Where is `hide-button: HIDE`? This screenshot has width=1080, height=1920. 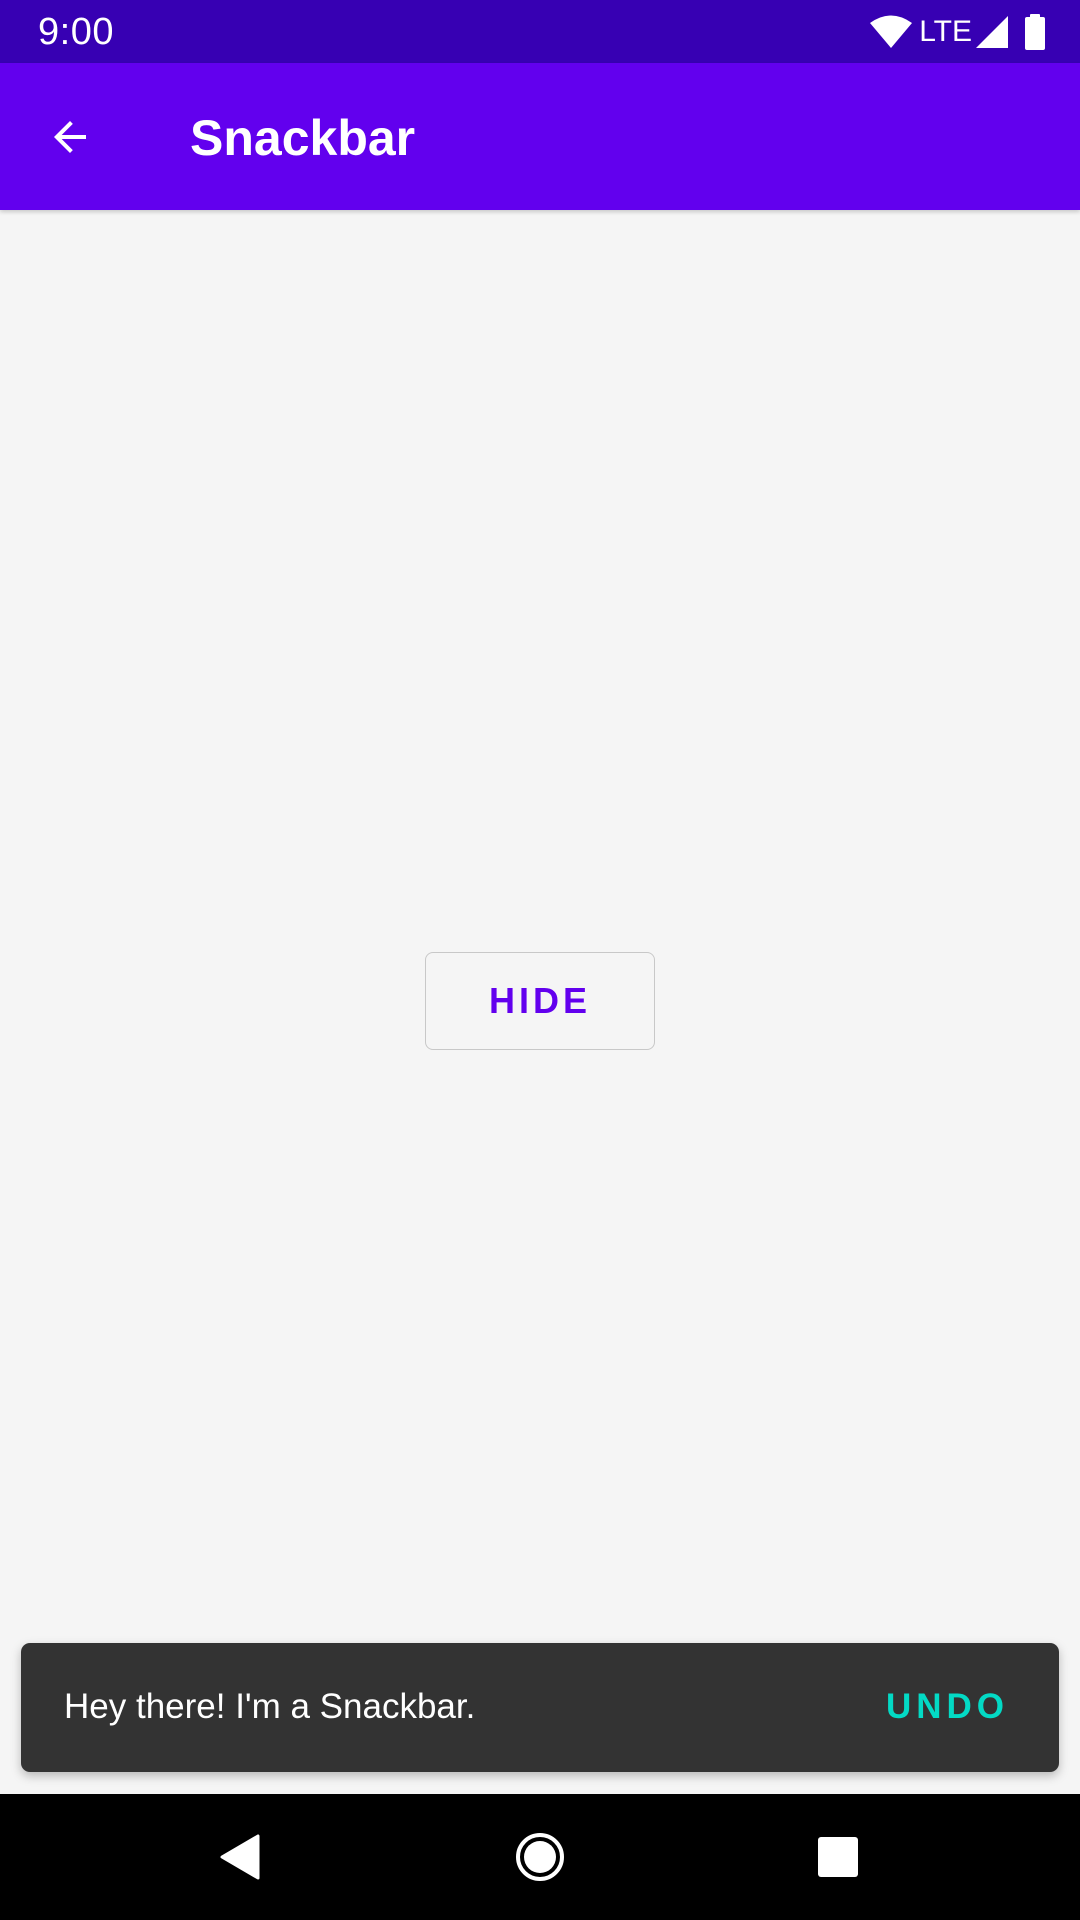 hide-button: HIDE is located at coordinates (540, 1001).